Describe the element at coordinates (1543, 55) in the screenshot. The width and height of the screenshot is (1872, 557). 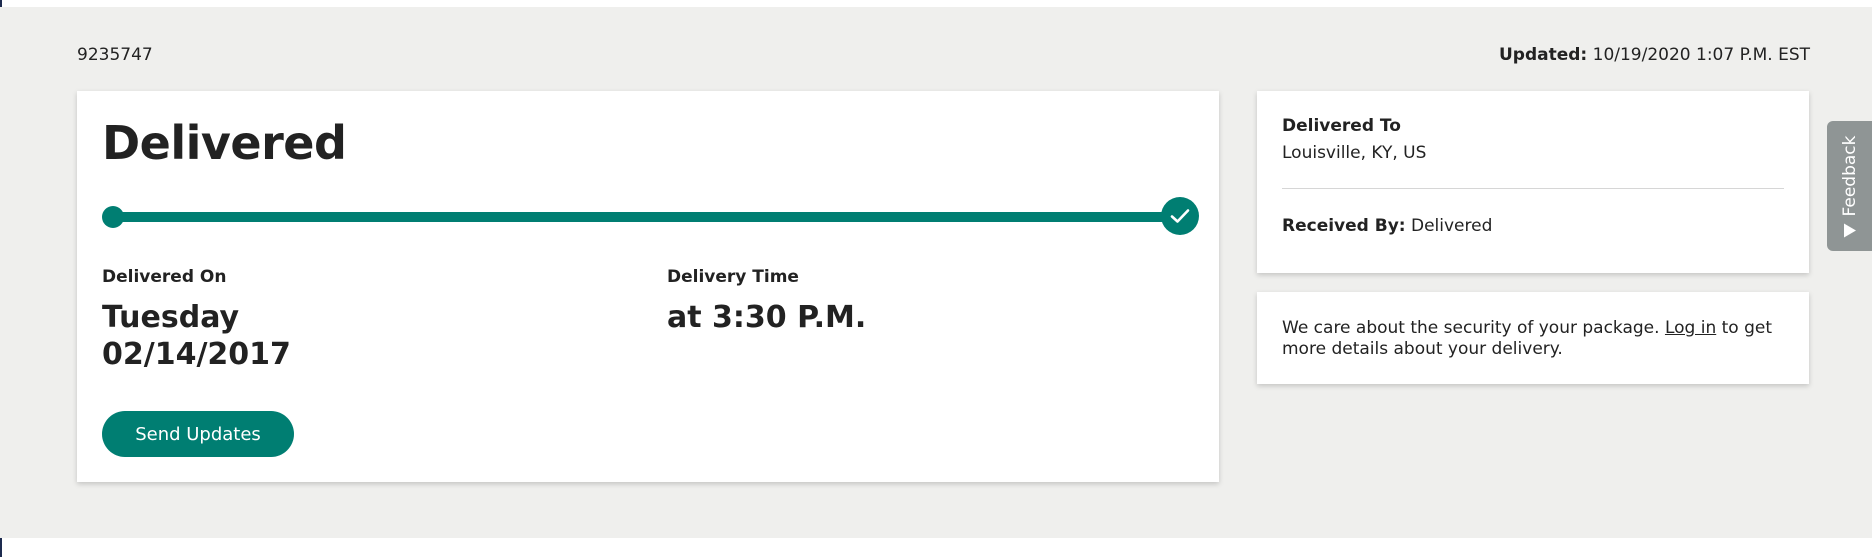
I see `updated-label: Updated:` at that location.